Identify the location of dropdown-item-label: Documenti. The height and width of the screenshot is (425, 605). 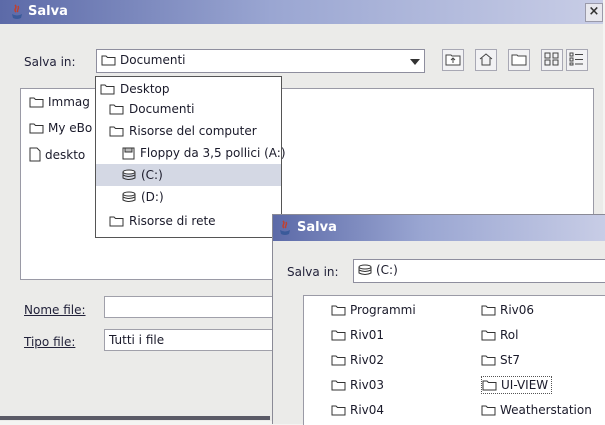
(162, 109).